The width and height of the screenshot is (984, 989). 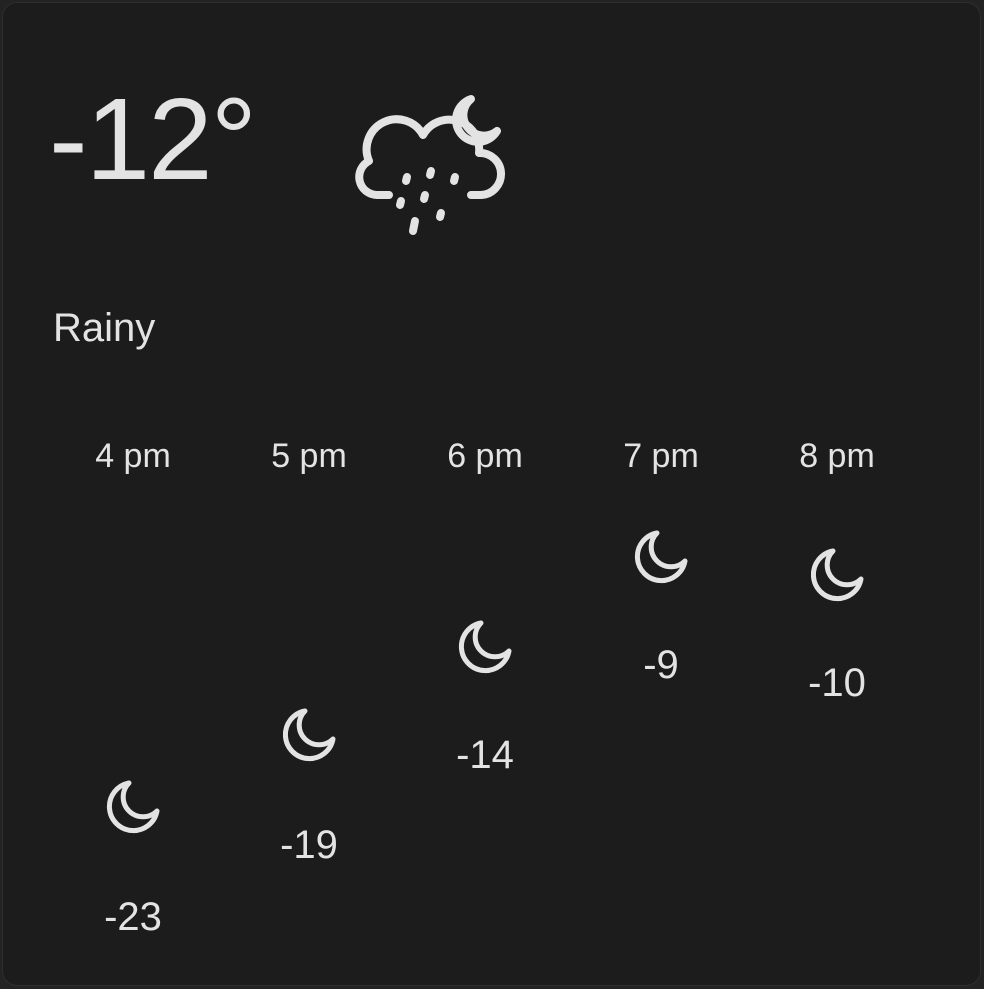 I want to click on hour-item: 8 pm -10, so click(x=837, y=693).